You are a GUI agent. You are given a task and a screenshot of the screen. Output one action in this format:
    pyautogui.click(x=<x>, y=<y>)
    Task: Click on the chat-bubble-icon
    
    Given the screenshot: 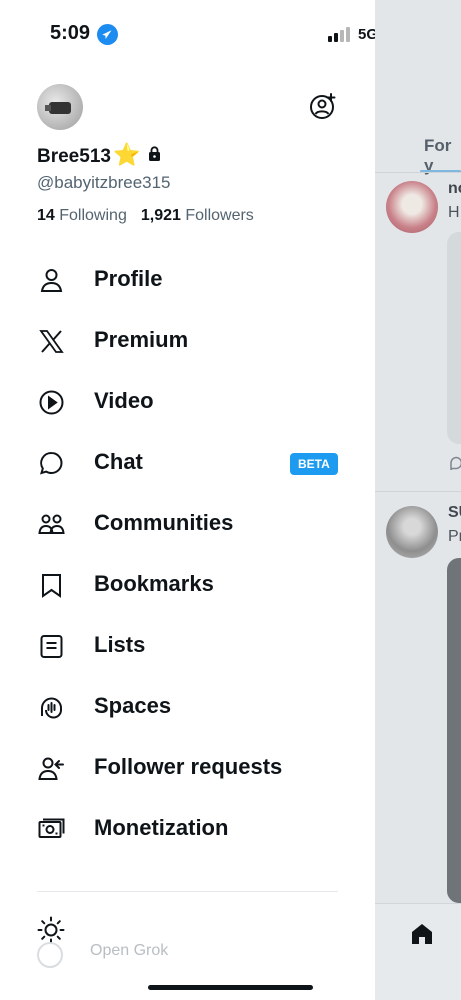 What is the action you would take?
    pyautogui.click(x=51, y=463)
    